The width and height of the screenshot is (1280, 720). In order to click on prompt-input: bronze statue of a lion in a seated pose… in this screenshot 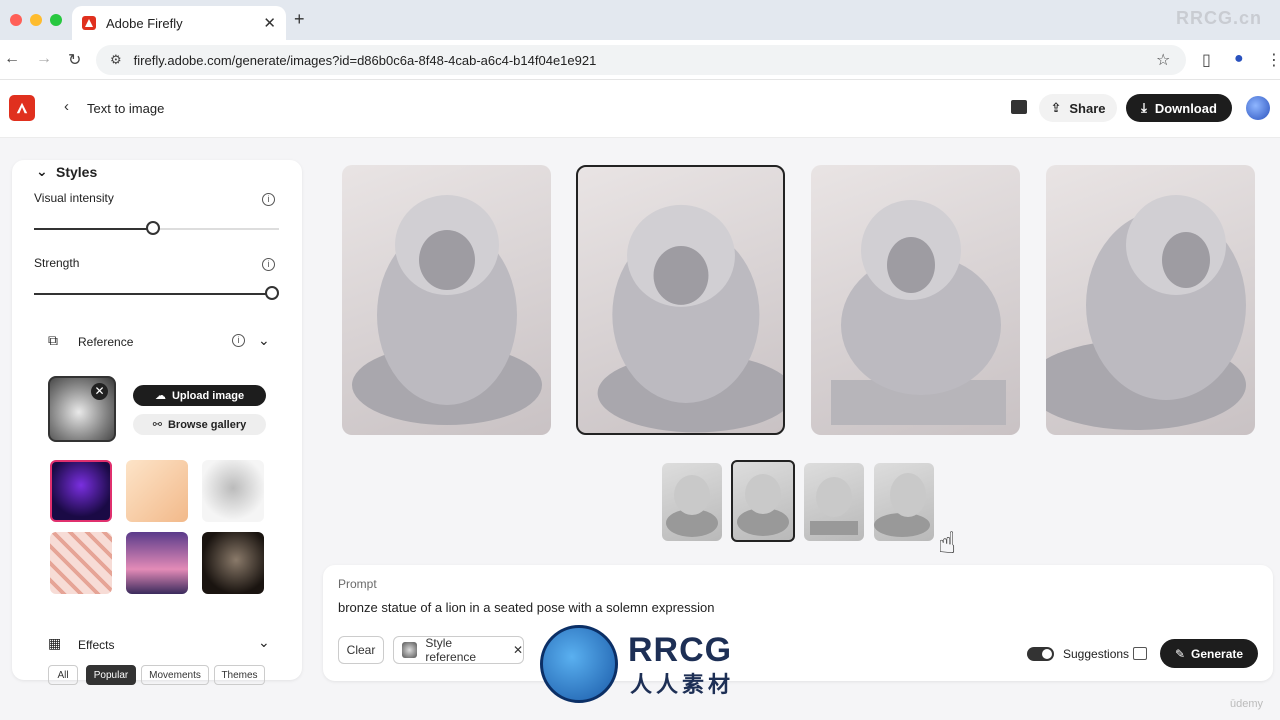, I will do `click(526, 607)`.